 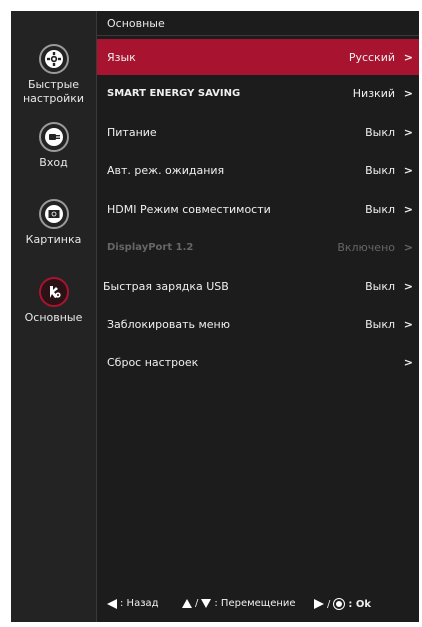 What do you see at coordinates (53, 91) in the screenshot?
I see `sidebar-item-label: Быстрые настройки` at bounding box center [53, 91].